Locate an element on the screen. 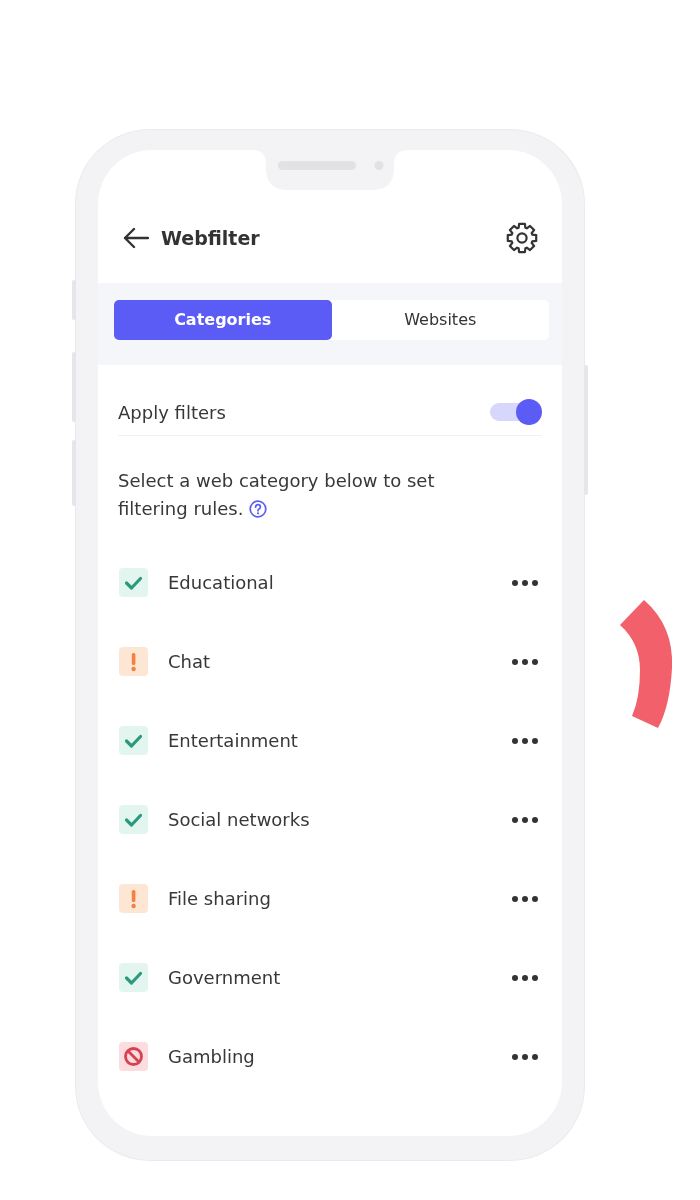  back-button is located at coordinates (136, 238).